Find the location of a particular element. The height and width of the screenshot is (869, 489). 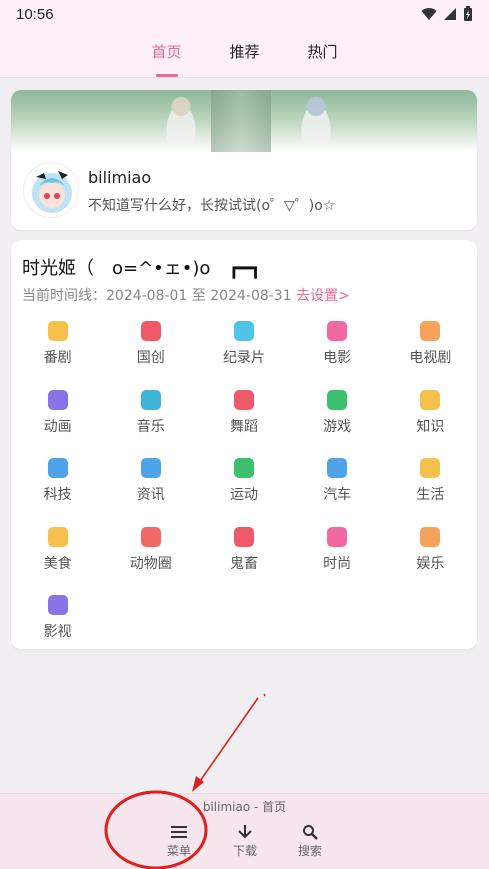

category-item: 鬼畜 is located at coordinates (243, 558).